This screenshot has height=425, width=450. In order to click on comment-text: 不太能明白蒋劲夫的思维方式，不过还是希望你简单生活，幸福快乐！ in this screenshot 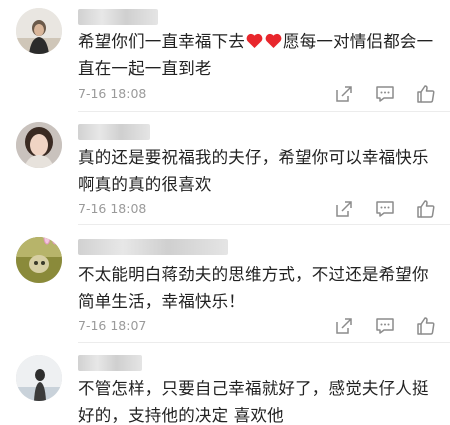, I will do `click(253, 288)`.